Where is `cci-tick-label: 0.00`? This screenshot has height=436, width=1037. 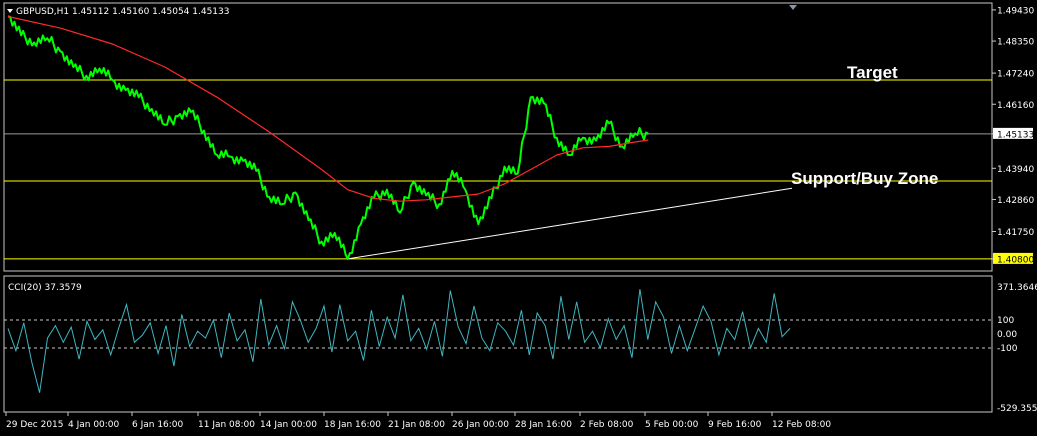 cci-tick-label: 0.00 is located at coordinates (1007, 335).